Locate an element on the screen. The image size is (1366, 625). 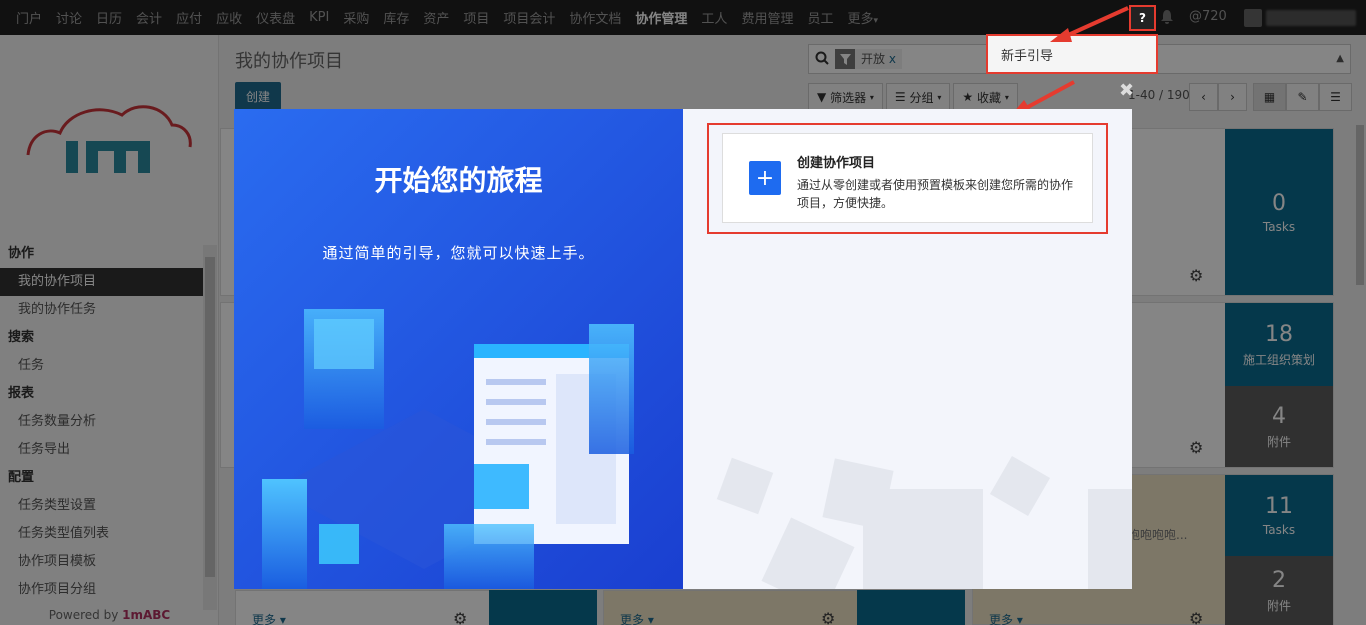
help-dropdown: 新手引导 is located at coordinates (1072, 54).